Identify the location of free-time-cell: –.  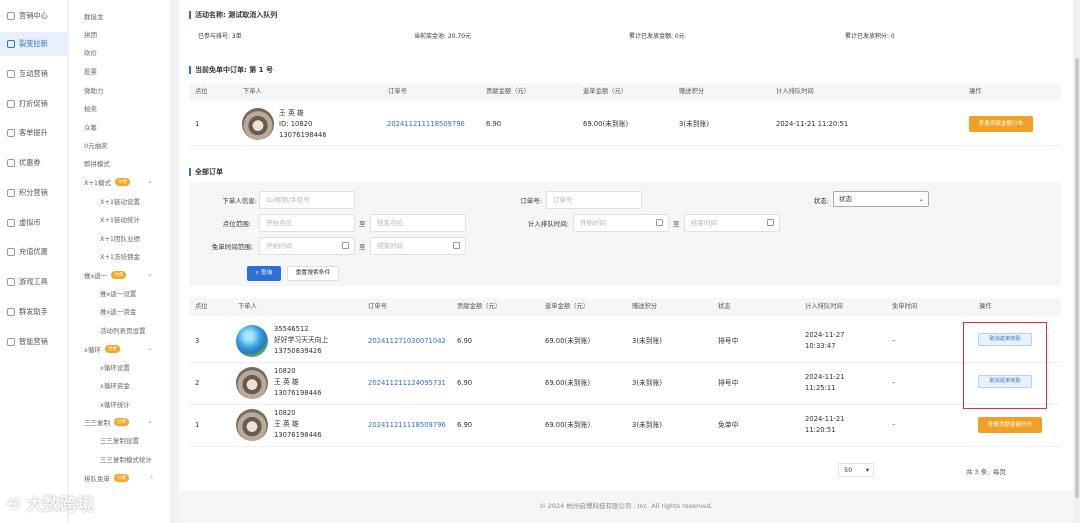
(894, 383).